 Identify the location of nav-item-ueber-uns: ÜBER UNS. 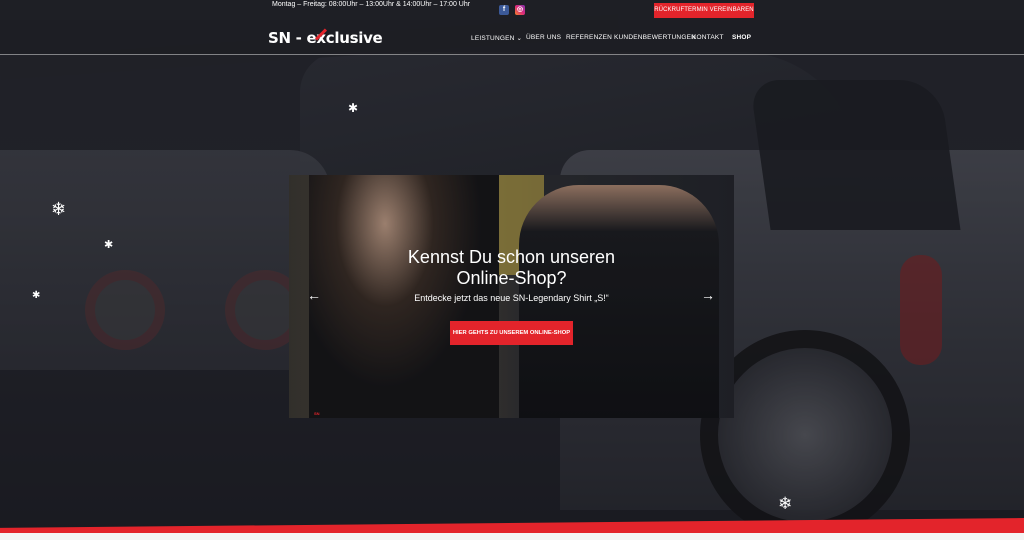
(543, 37).